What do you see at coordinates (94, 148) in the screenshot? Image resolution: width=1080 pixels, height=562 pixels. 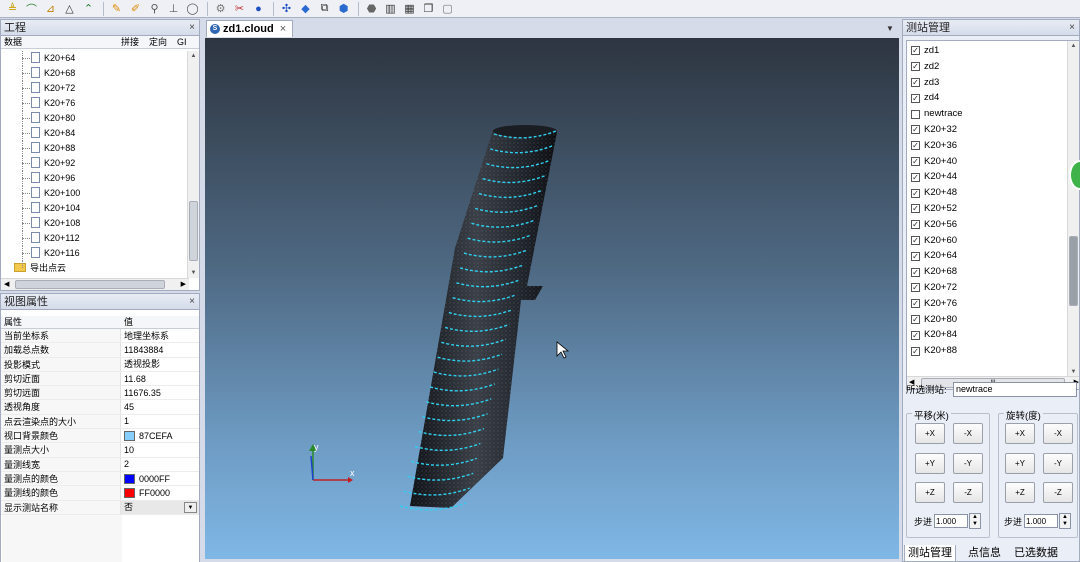 I see `tree-item: K20+88` at bounding box center [94, 148].